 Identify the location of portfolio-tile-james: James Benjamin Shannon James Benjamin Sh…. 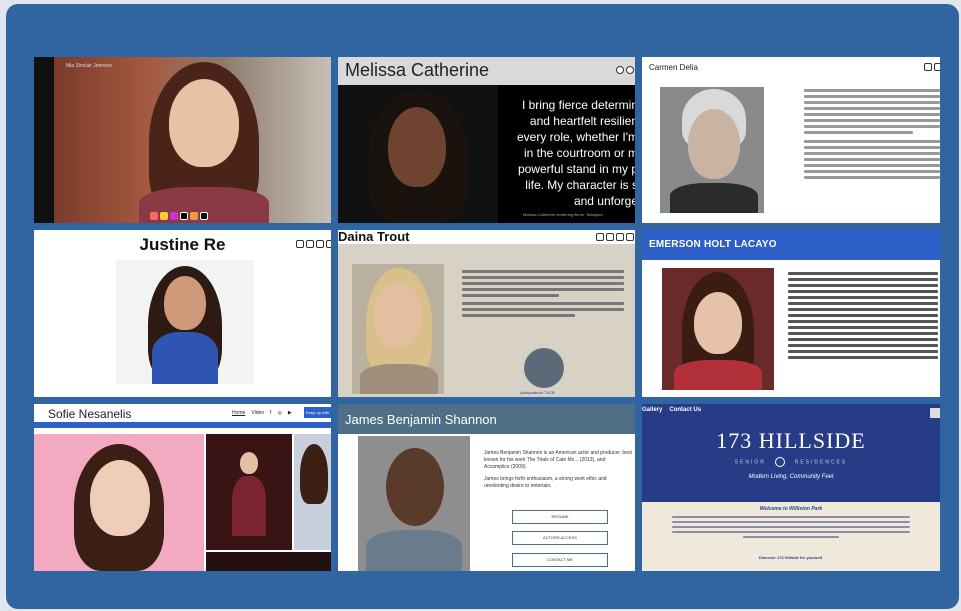
(486, 487).